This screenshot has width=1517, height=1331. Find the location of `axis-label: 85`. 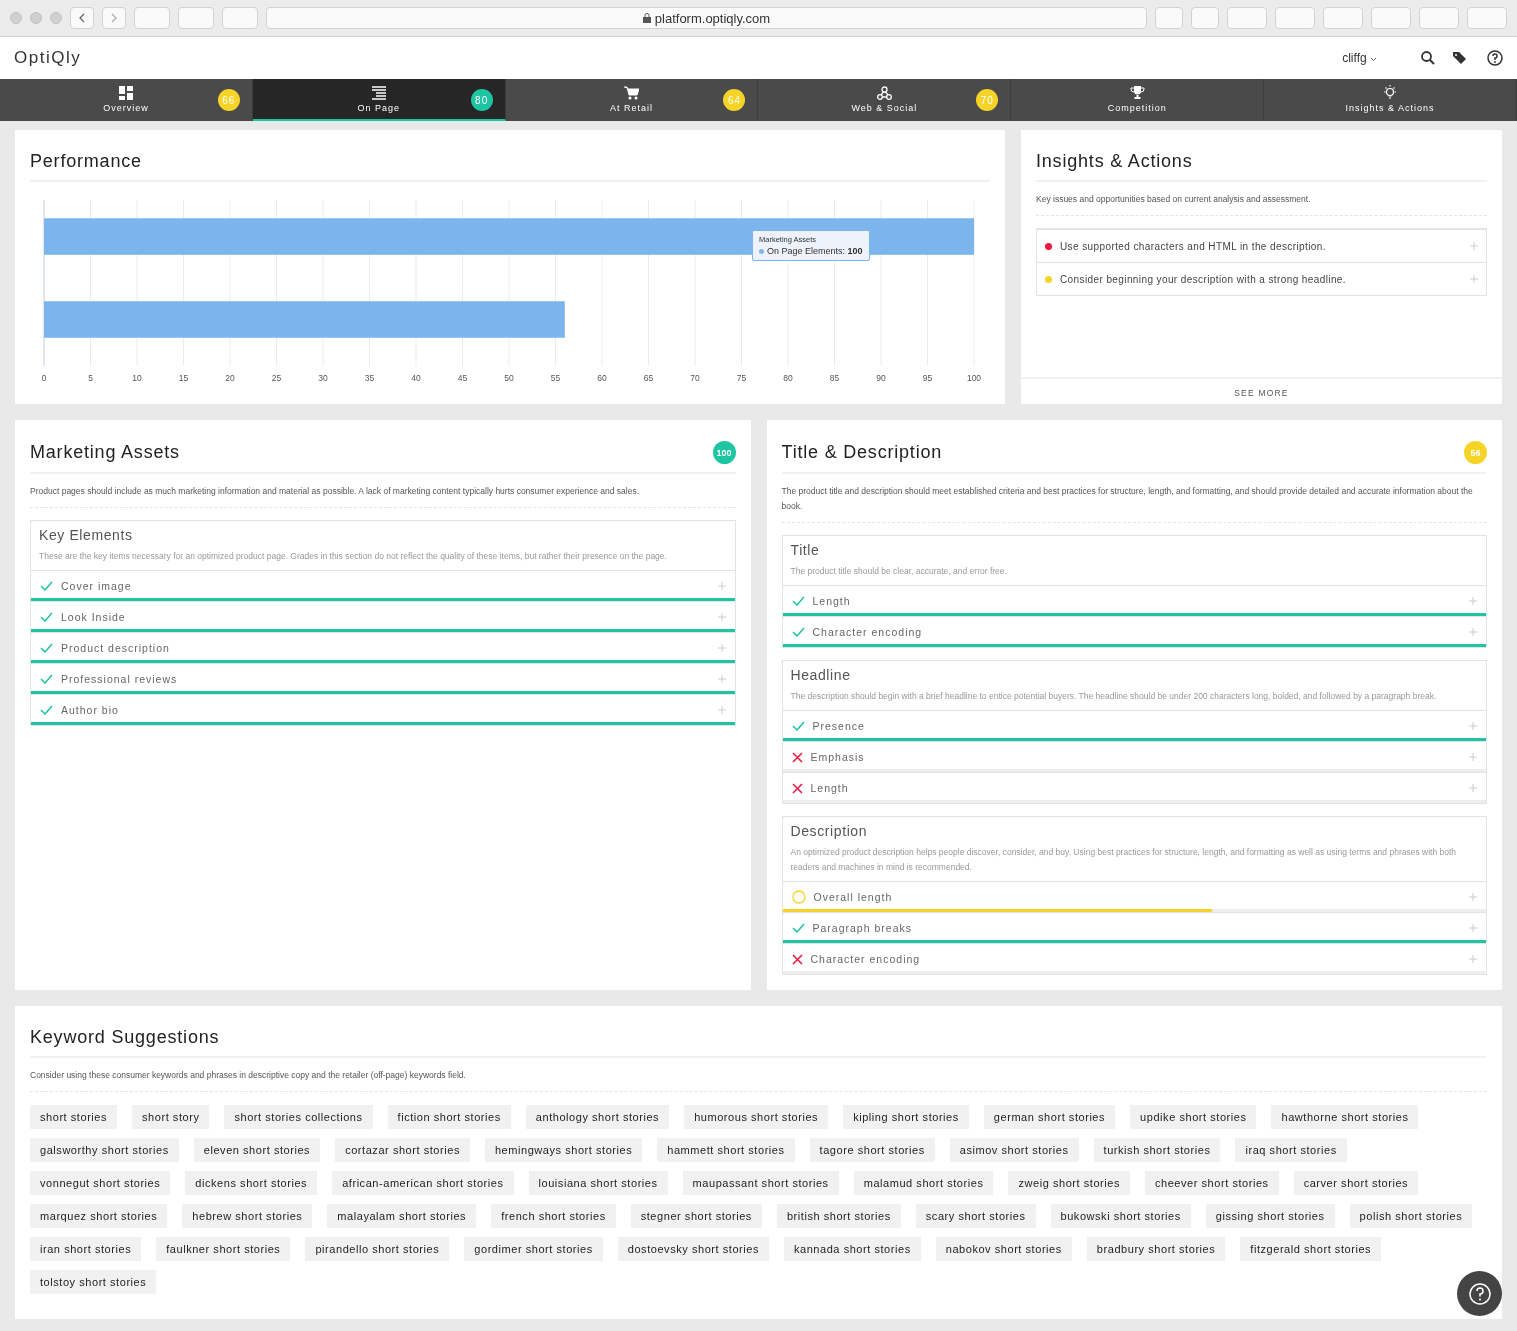

axis-label: 85 is located at coordinates (834, 378).